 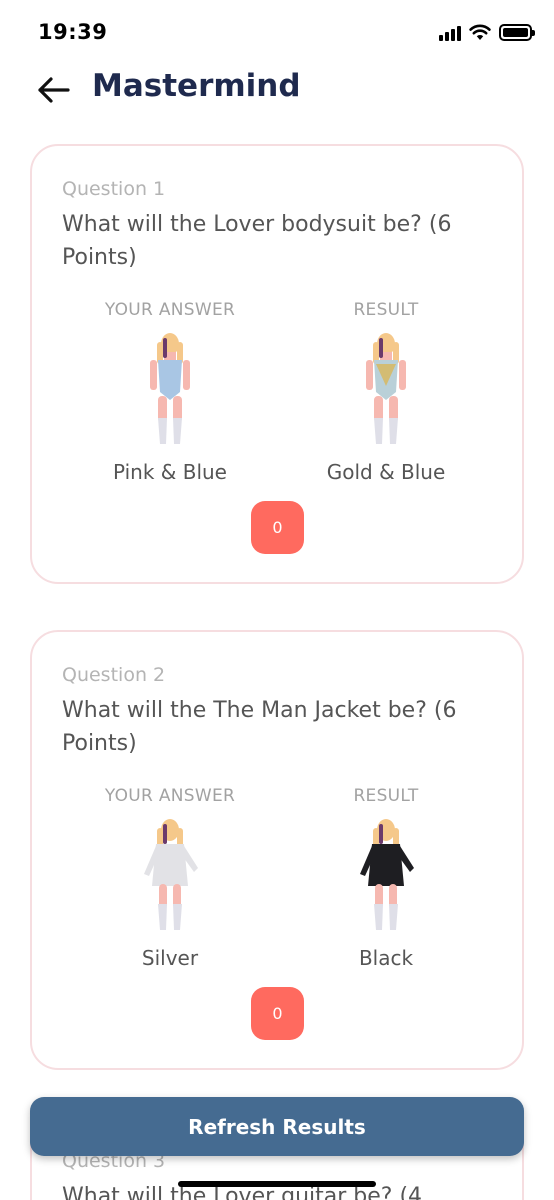 I want to click on outfit-jacket-black-image, so click(x=387, y=874).